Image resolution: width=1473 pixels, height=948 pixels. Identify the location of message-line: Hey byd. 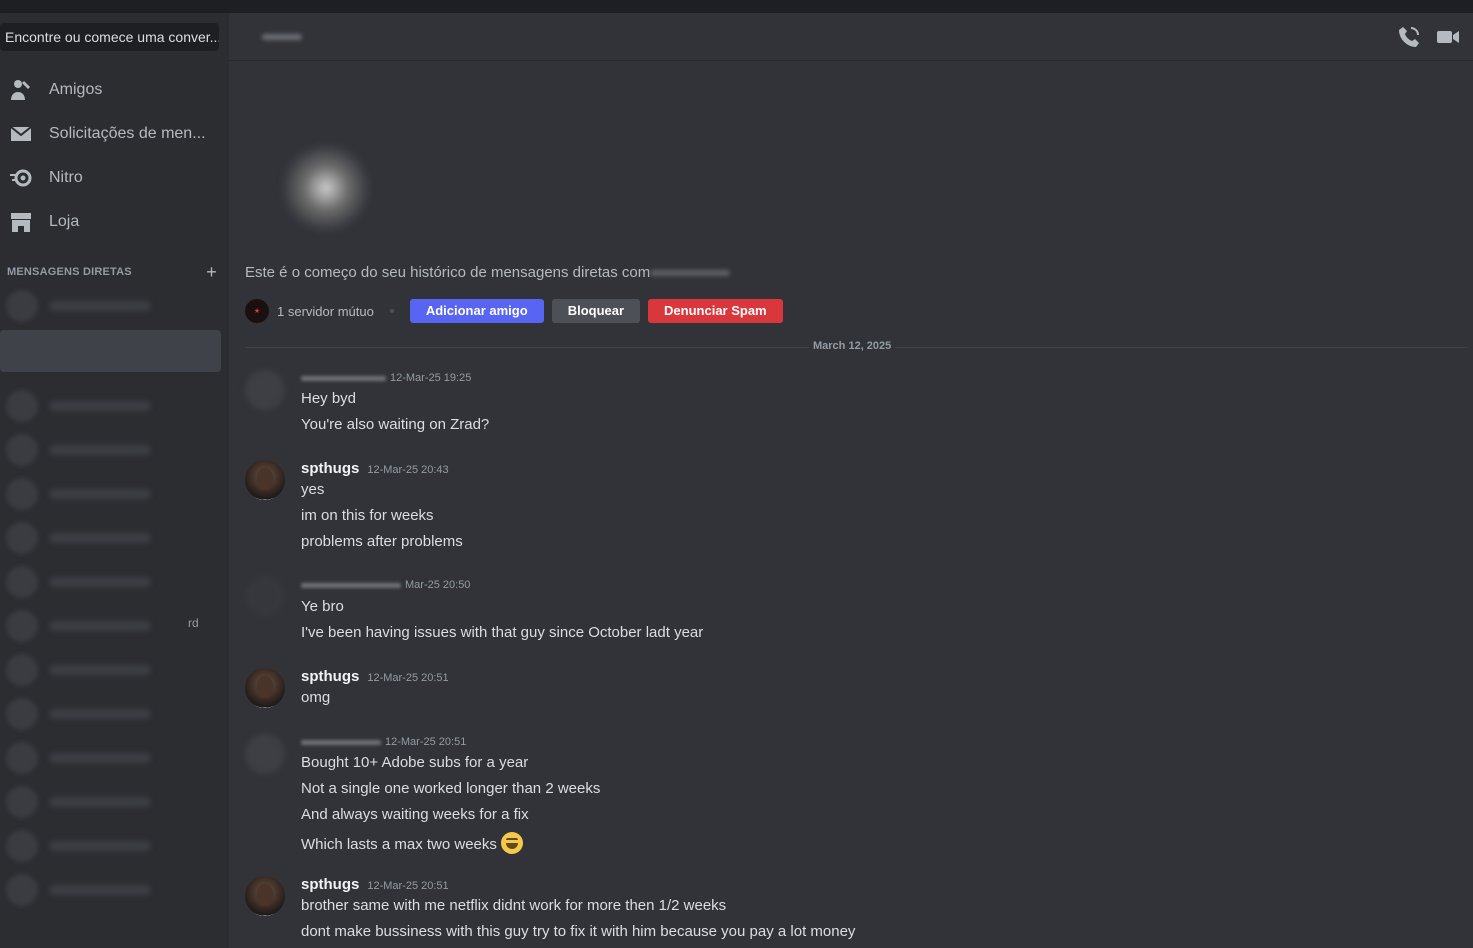
(329, 398).